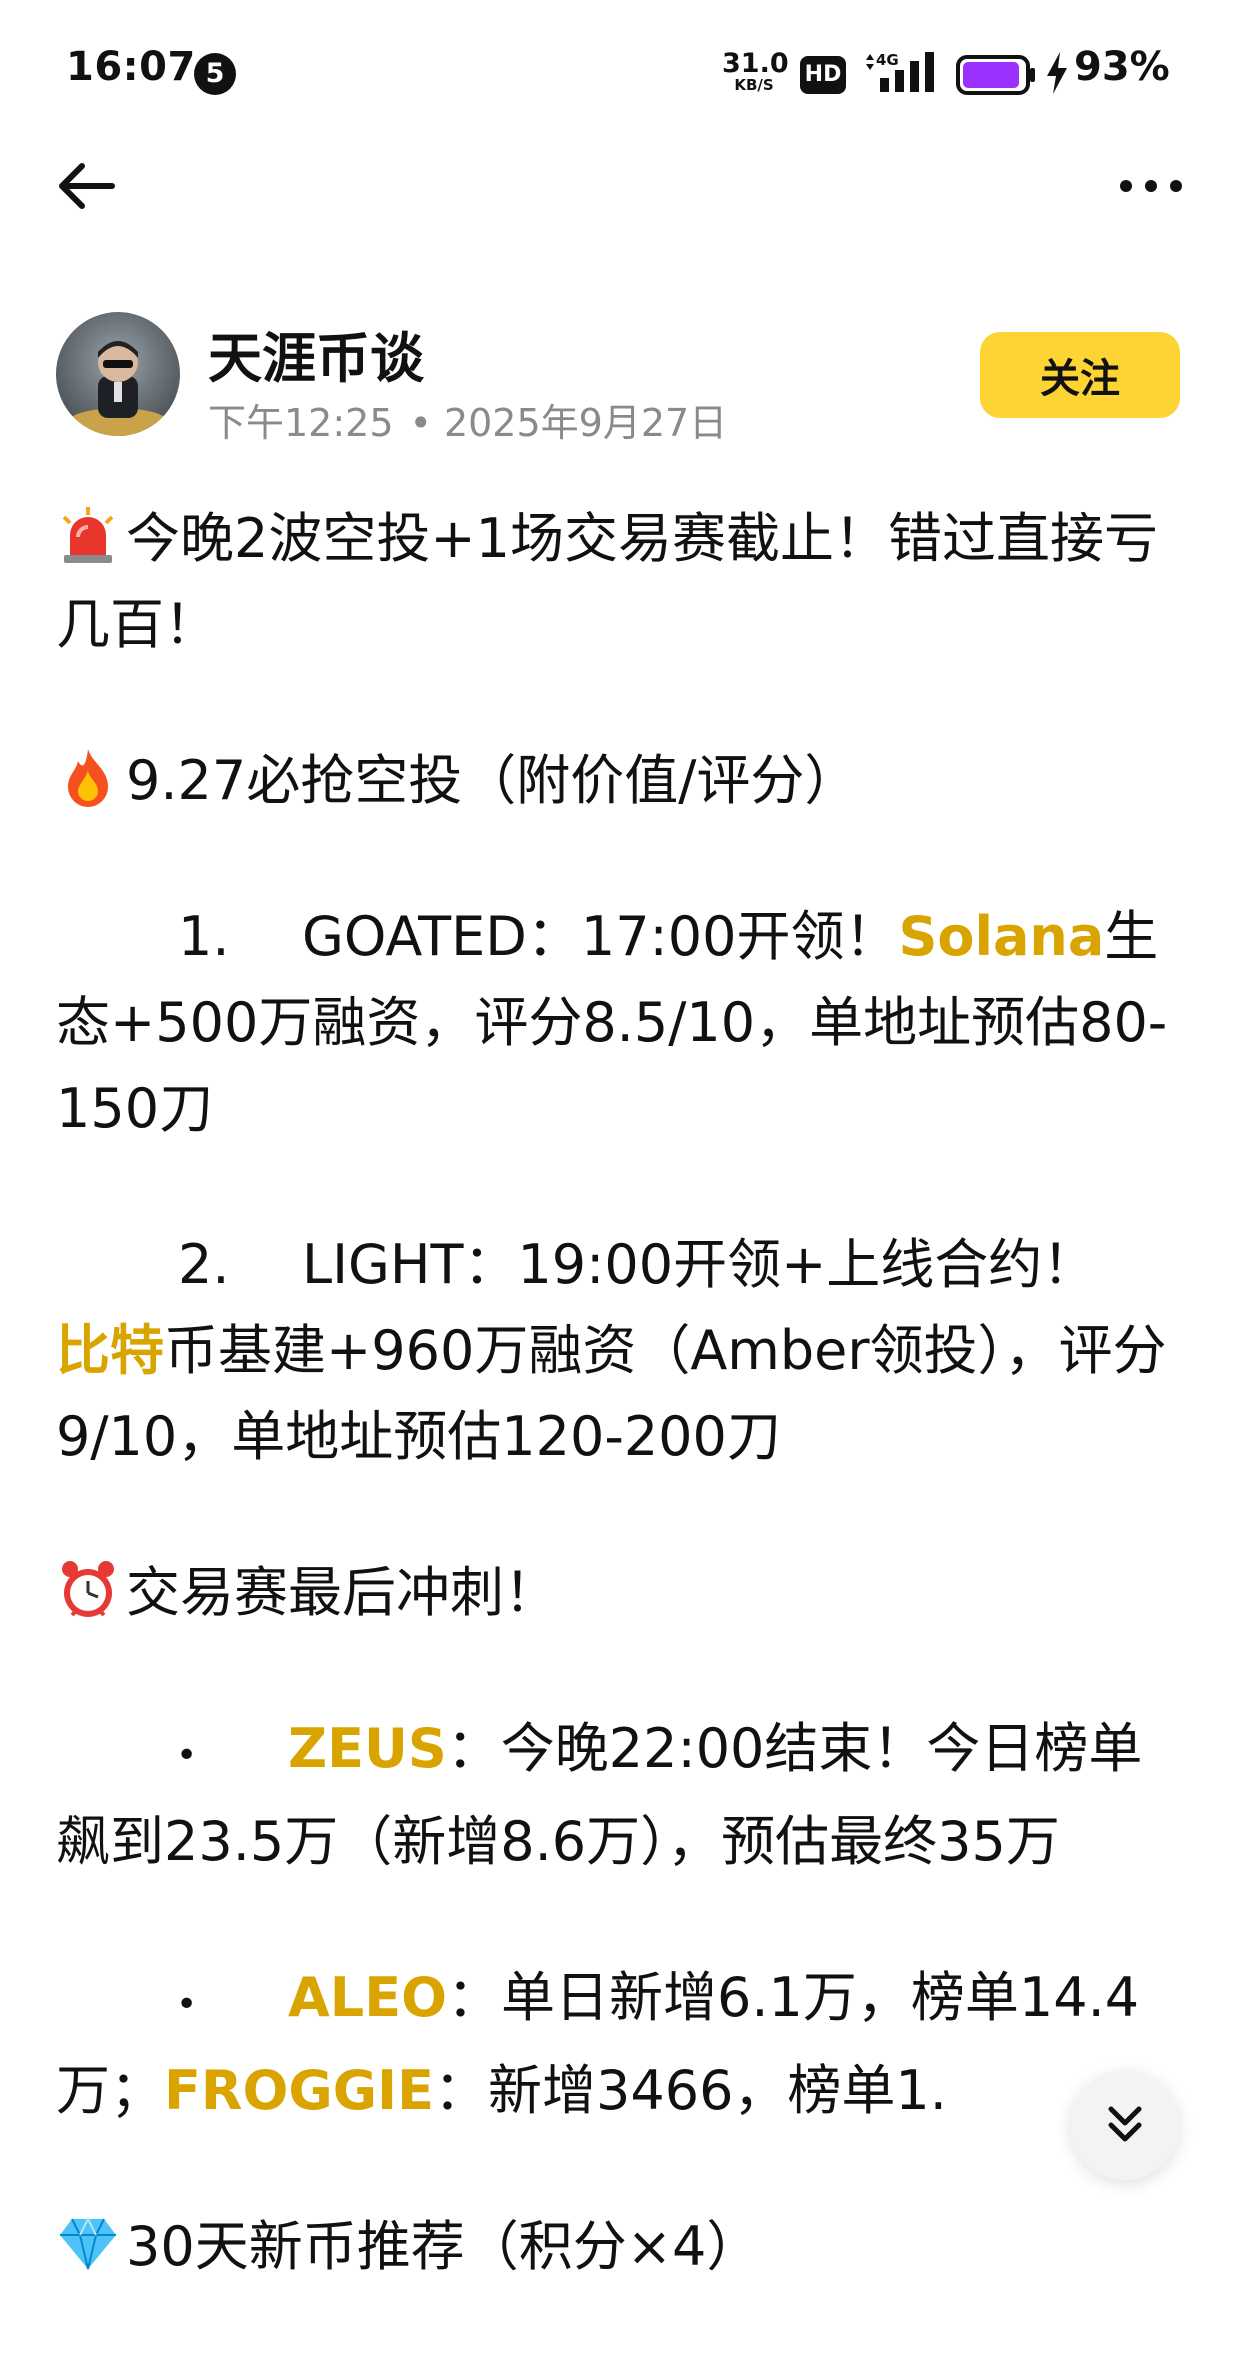 This screenshot has height=2356, width=1240. Describe the element at coordinates (611, 1393) in the screenshot. I see `item2-rest: 币基建+960万融资（Amber领投），评分9/10，单地址预估120-200刀` at that location.